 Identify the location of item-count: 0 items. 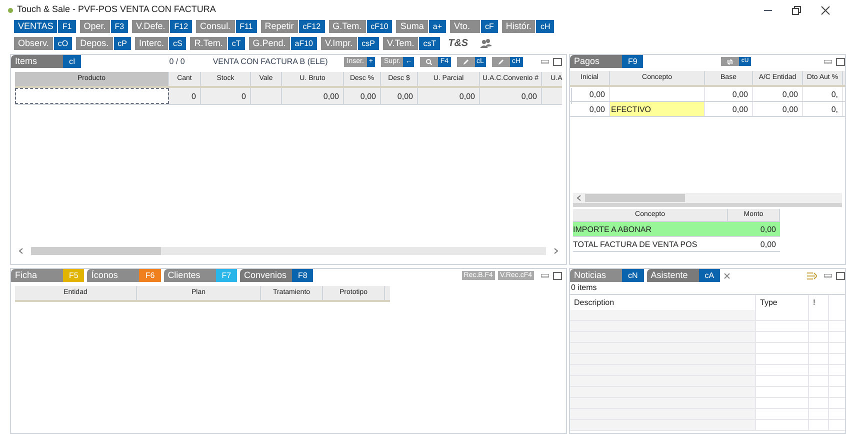
(584, 288).